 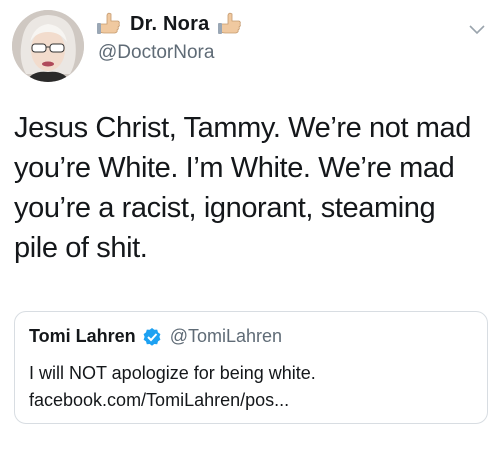 I want to click on verified-badge-icon, so click(x=152, y=336).